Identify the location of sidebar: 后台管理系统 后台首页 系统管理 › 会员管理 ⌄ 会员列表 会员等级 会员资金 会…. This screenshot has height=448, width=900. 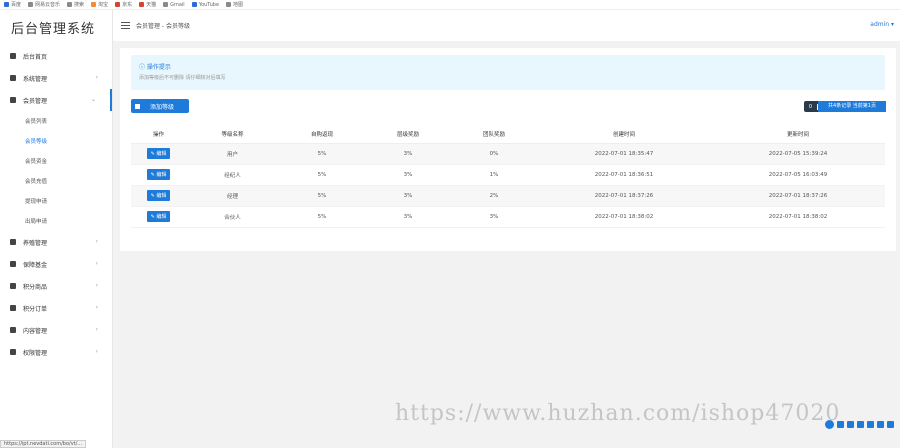
(56, 229).